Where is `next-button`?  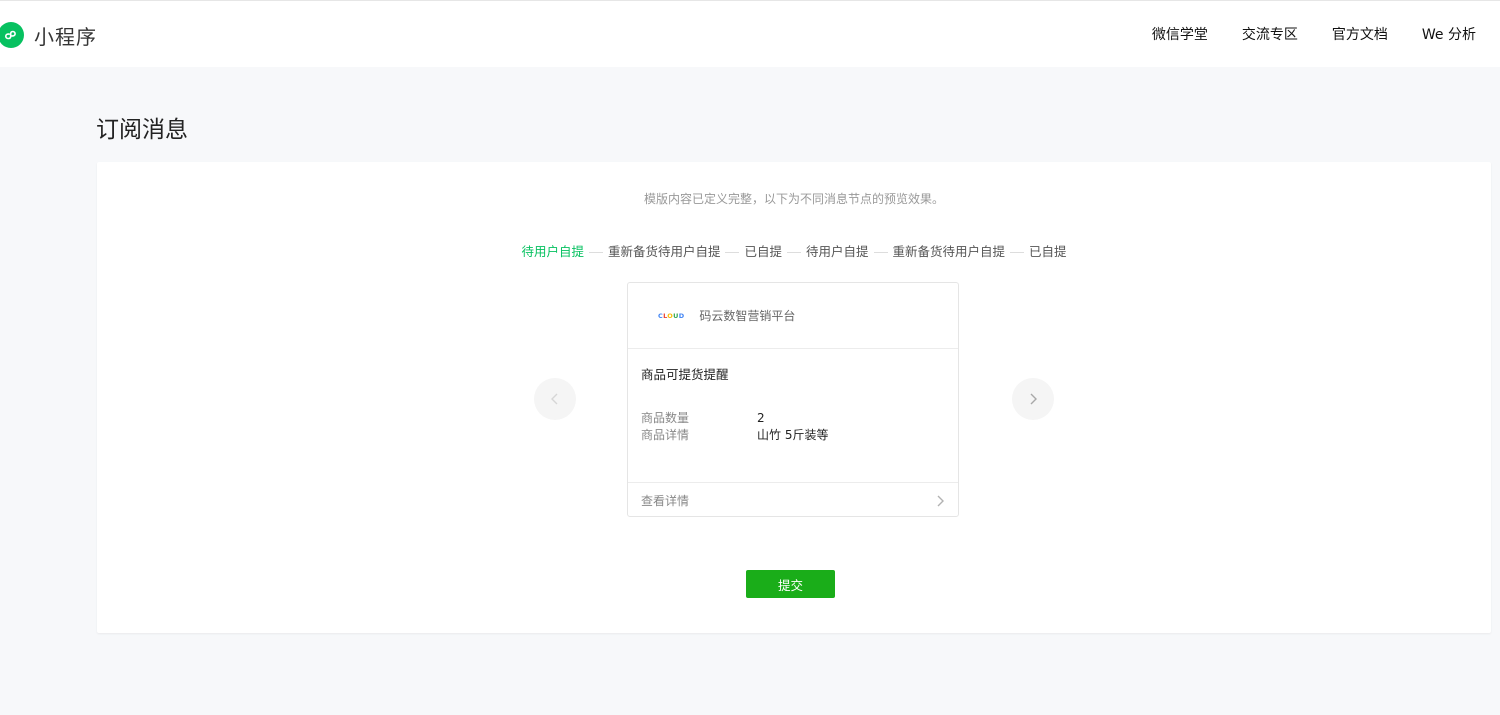
next-button is located at coordinates (1033, 399).